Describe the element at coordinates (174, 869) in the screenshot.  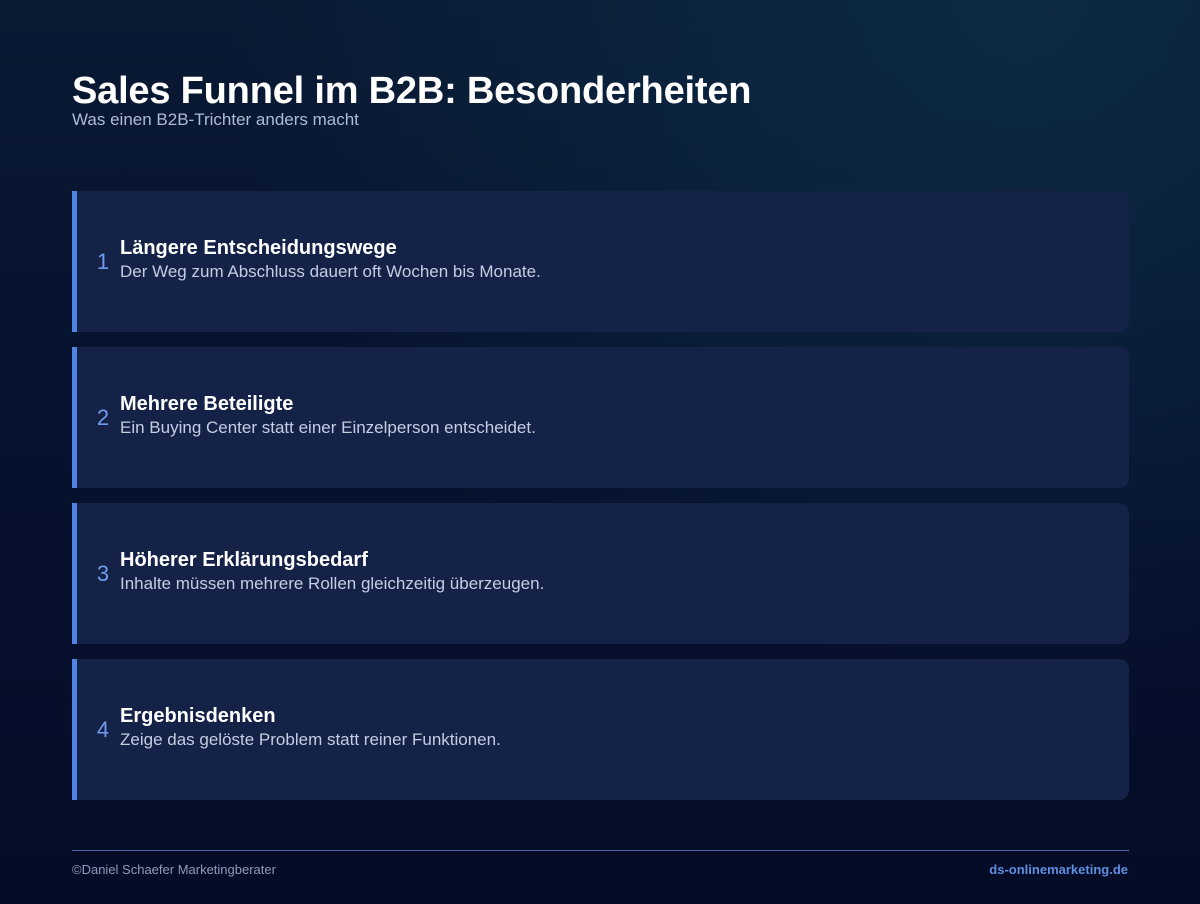
I see `footer-copyright: ©Daniel Schaefer Marketingberater` at that location.